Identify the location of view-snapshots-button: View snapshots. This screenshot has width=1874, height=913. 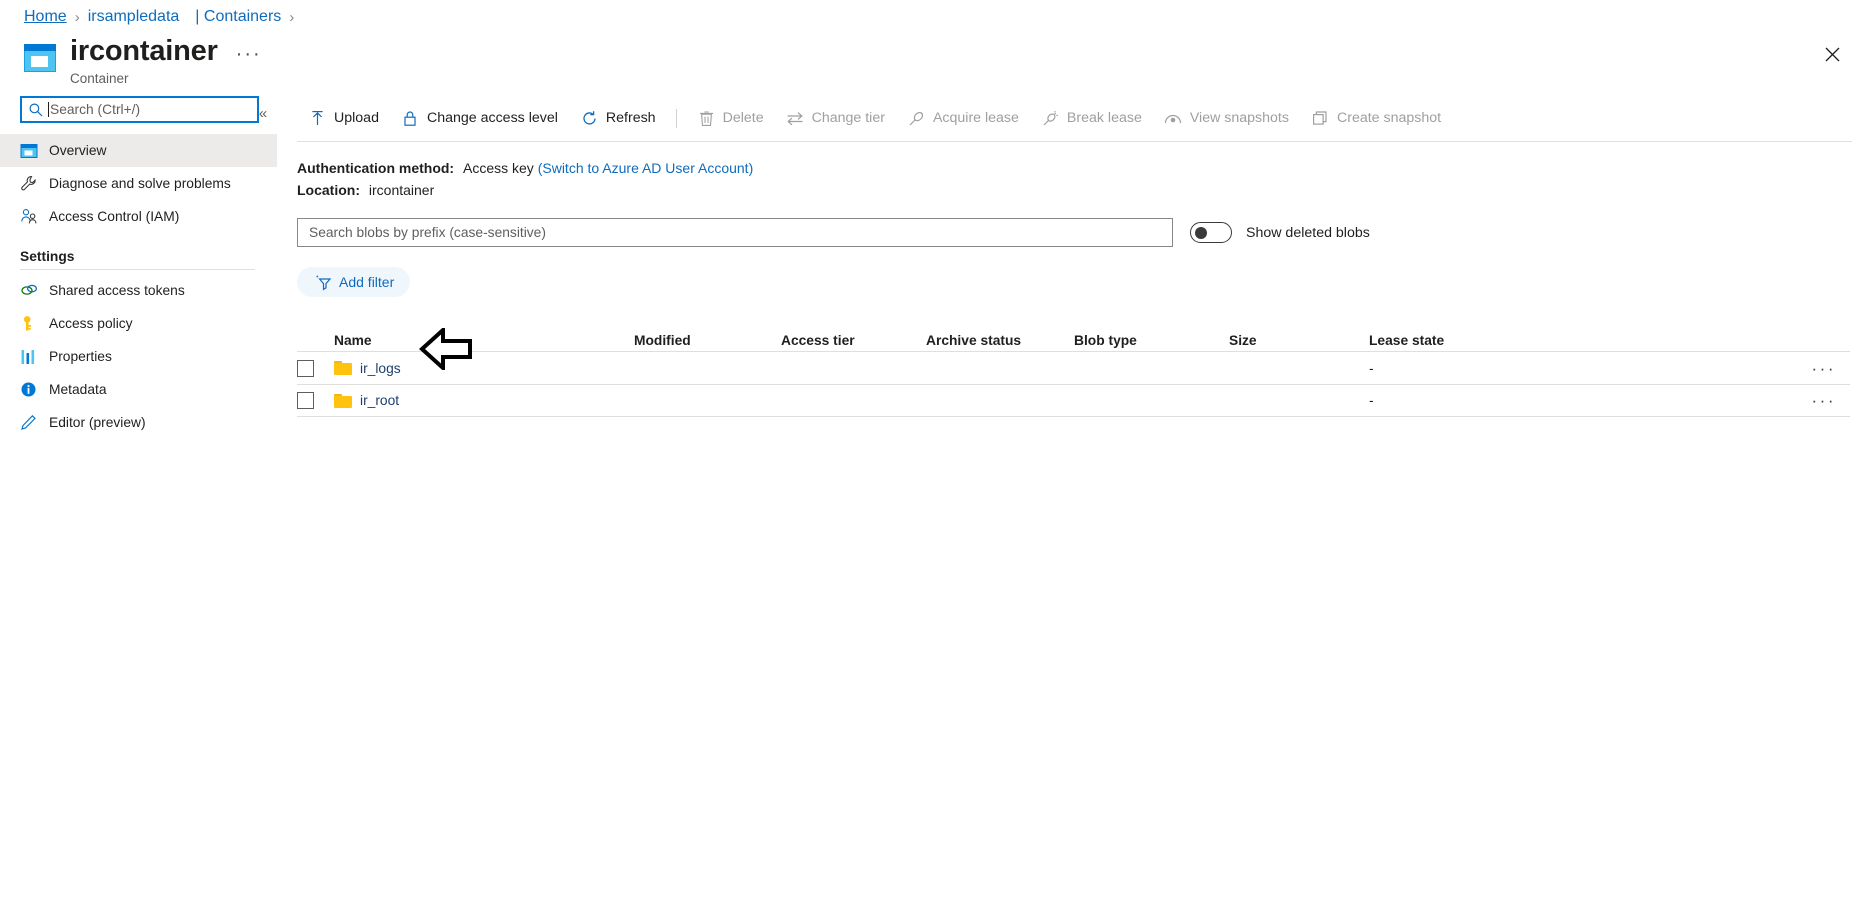
(1226, 118).